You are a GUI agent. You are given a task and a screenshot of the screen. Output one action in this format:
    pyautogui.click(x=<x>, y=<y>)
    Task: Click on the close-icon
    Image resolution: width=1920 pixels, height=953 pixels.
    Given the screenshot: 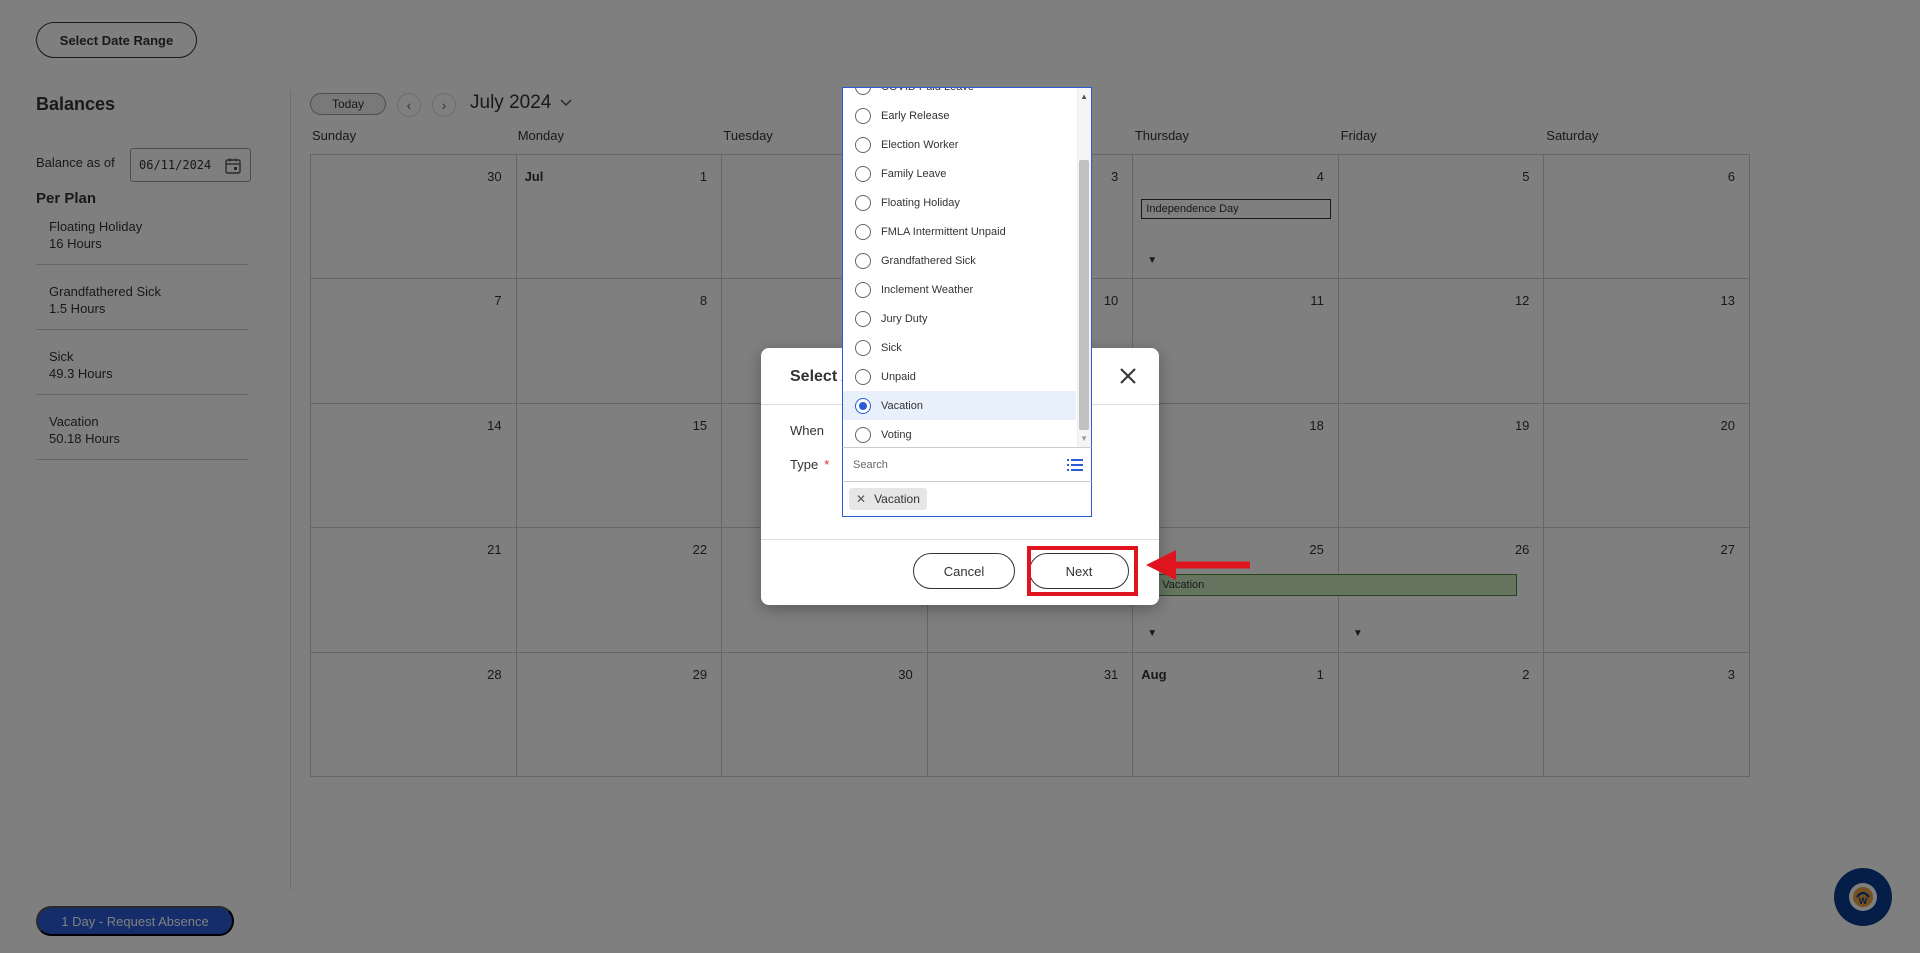 What is the action you would take?
    pyautogui.click(x=1128, y=376)
    